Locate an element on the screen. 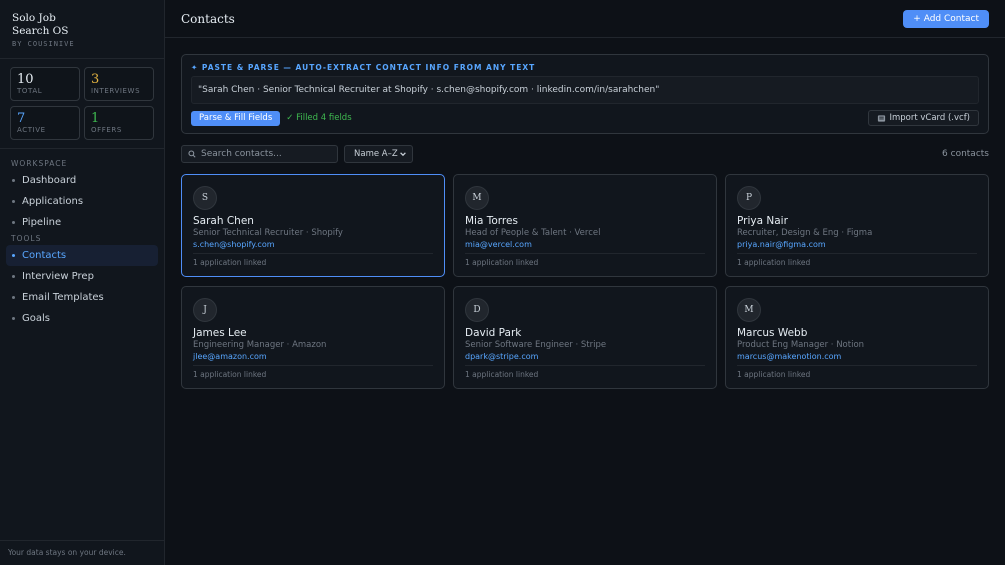 The image size is (1005, 565). import-vcard-label: Import vCard (.vcf) is located at coordinates (929, 118).